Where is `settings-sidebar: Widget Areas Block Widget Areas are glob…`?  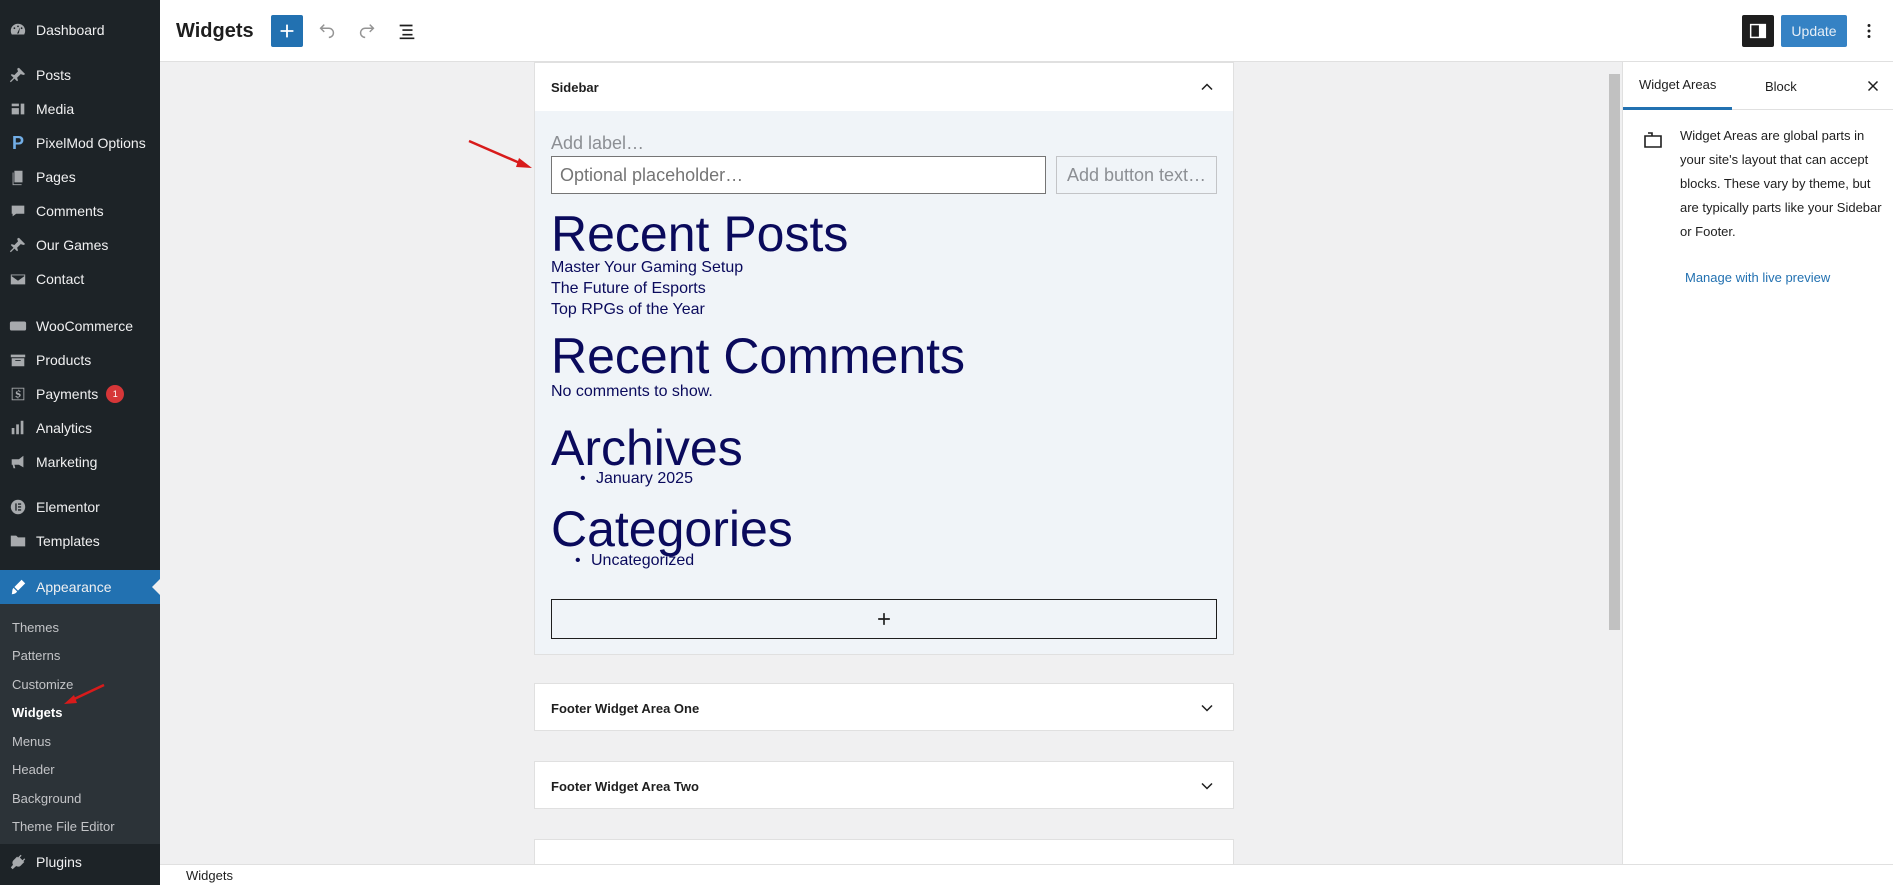 settings-sidebar: Widget Areas Block Widget Areas are glob… is located at coordinates (1757, 463).